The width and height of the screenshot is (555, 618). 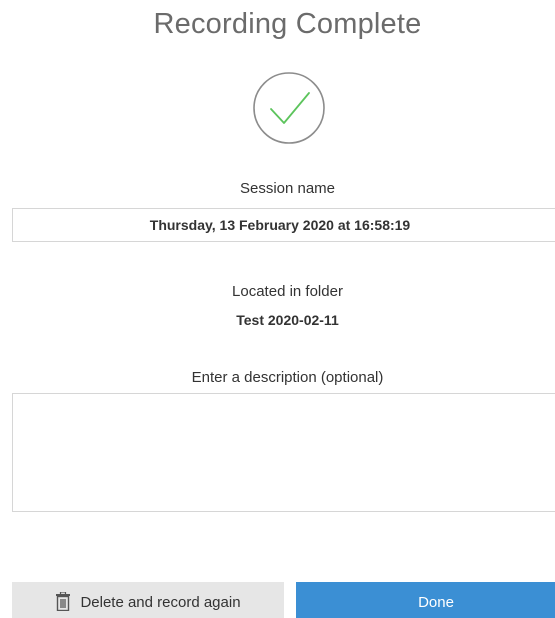 I want to click on session-name-value: Thursday, 13 February 2020 at 16:58:19, so click(x=280, y=225).